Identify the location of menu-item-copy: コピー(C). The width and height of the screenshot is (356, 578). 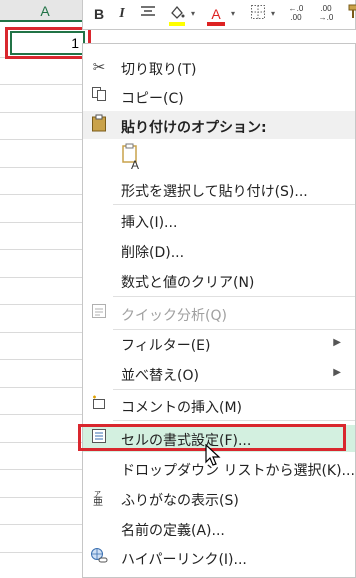
(219, 96).